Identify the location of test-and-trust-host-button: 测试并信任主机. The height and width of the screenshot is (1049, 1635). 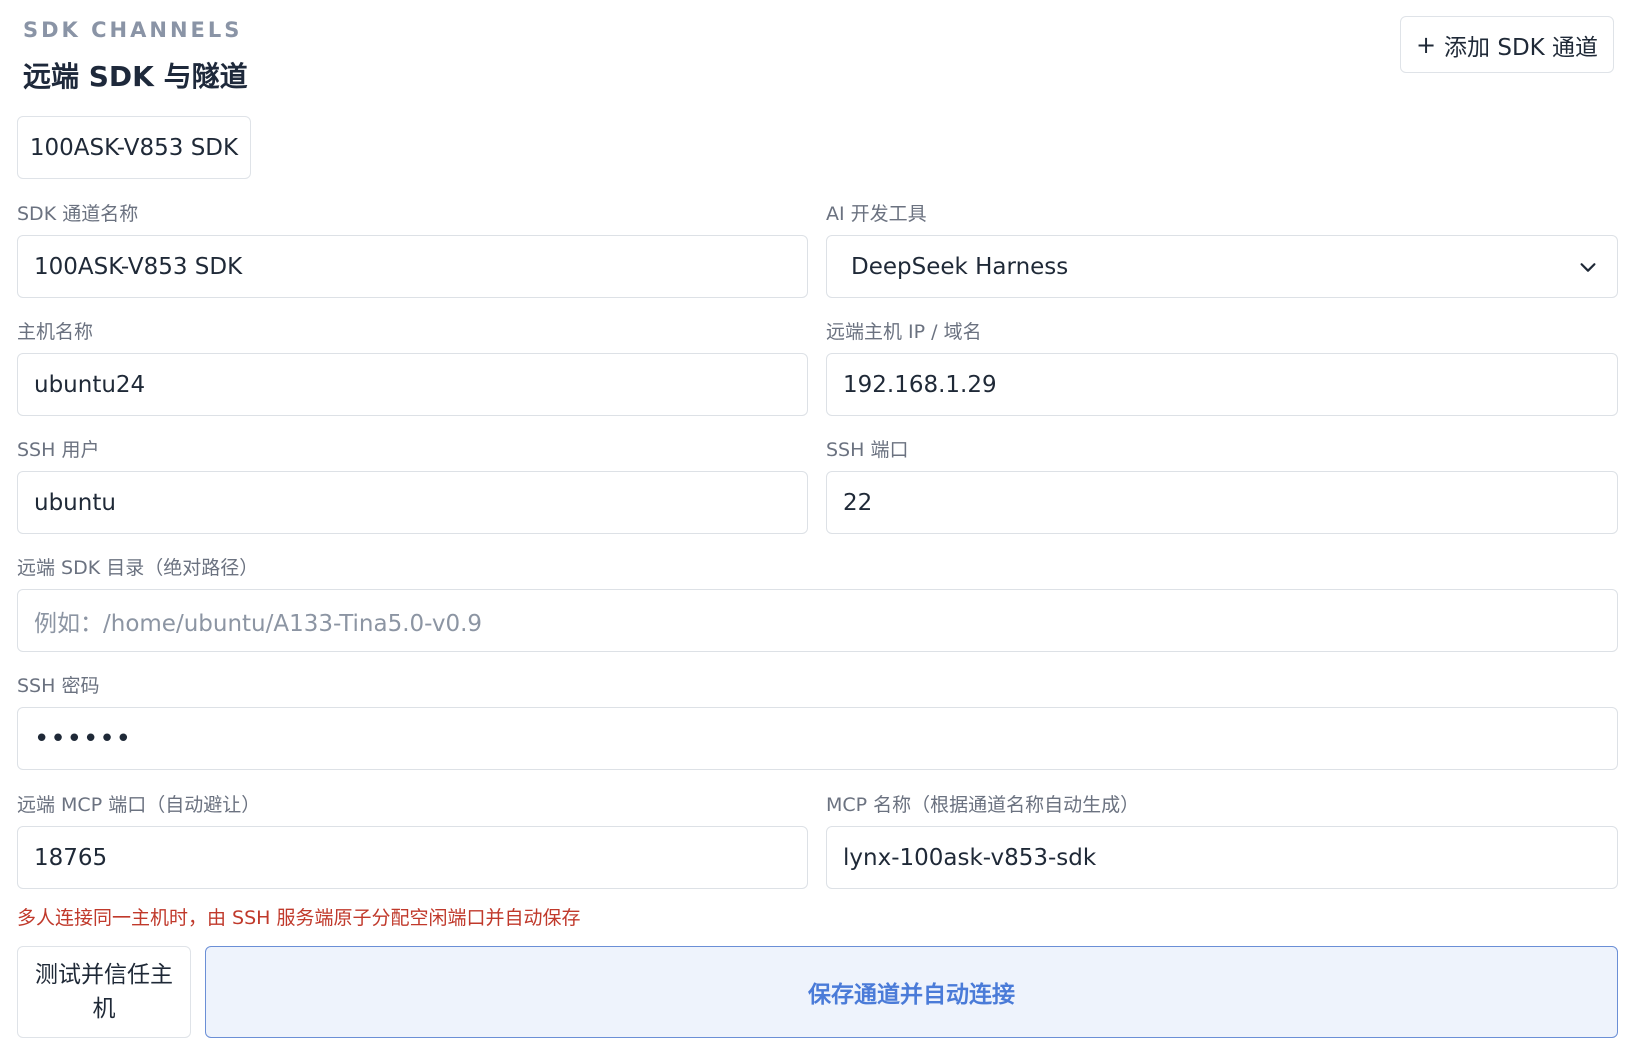
(104, 992).